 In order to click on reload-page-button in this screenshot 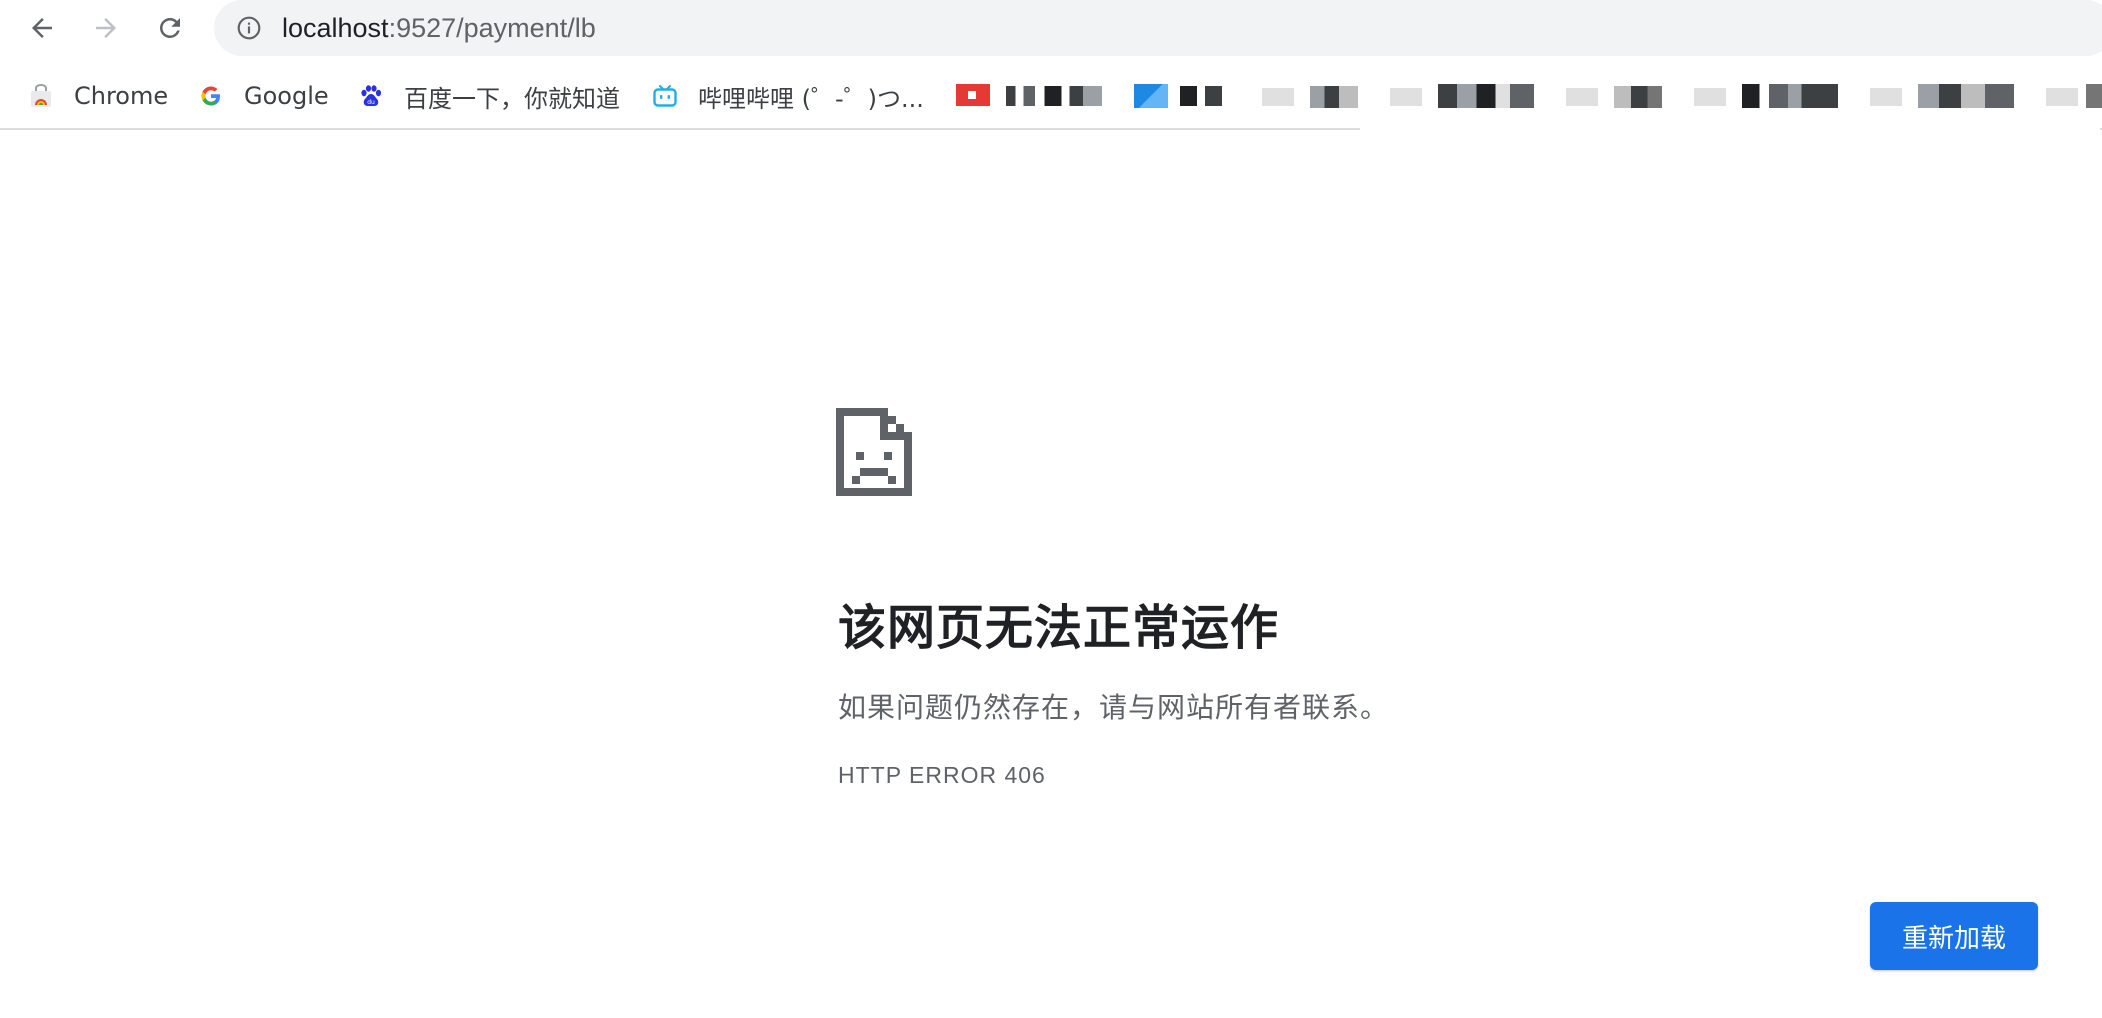, I will do `click(170, 28)`.